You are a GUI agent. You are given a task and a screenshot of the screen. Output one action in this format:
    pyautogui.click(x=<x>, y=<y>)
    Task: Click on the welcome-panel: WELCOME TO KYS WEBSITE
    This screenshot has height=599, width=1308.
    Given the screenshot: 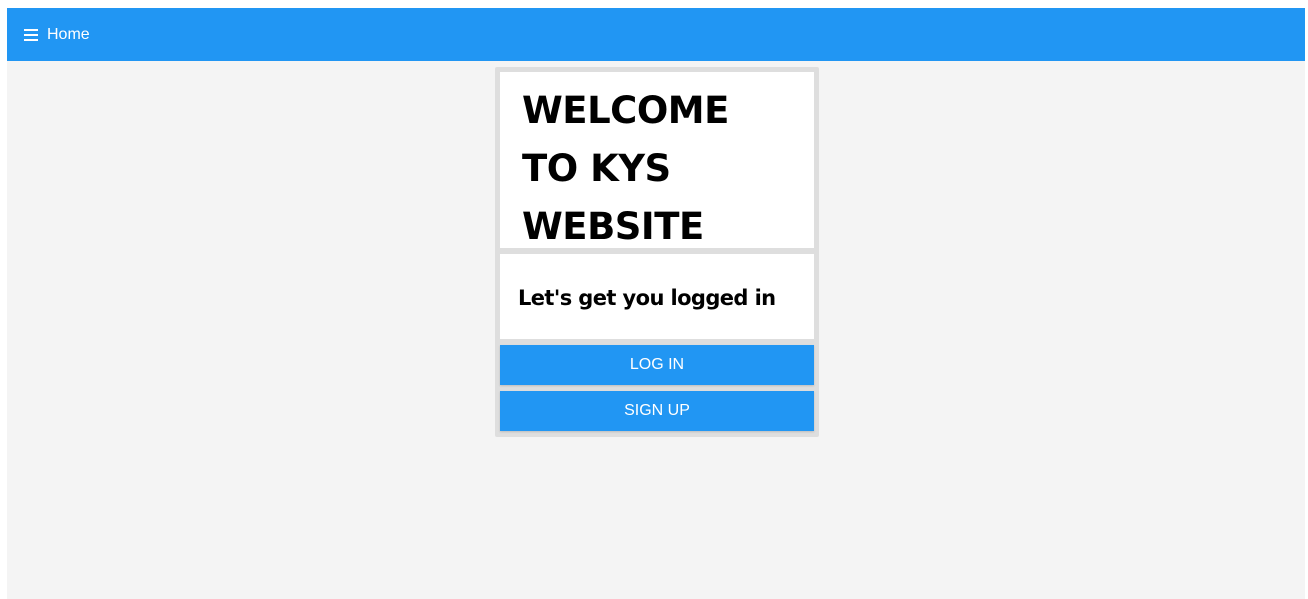 What is the action you would take?
    pyautogui.click(x=657, y=160)
    